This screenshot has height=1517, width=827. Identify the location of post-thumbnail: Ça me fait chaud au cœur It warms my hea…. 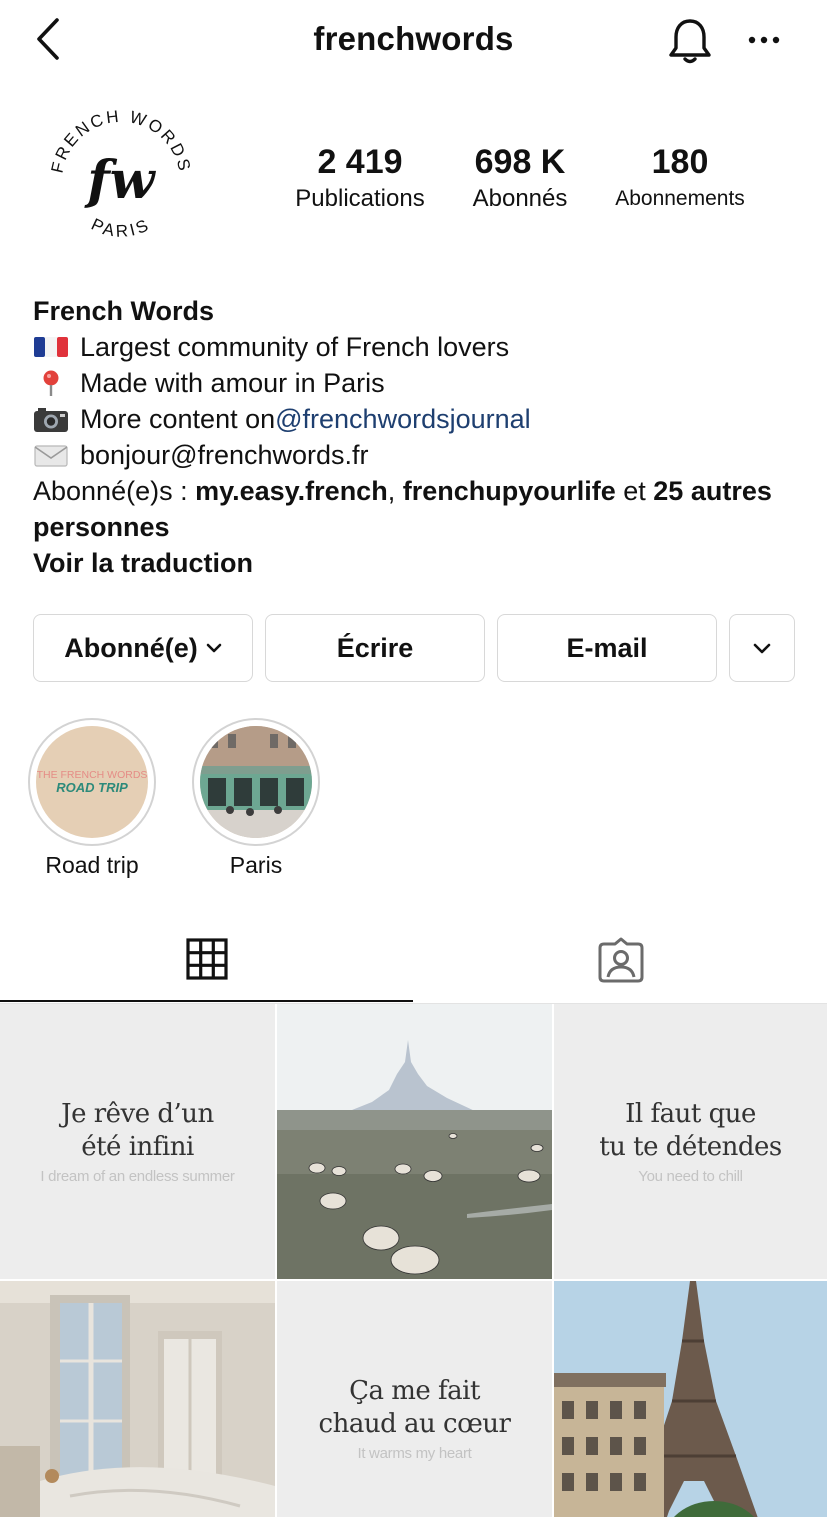
(414, 1399).